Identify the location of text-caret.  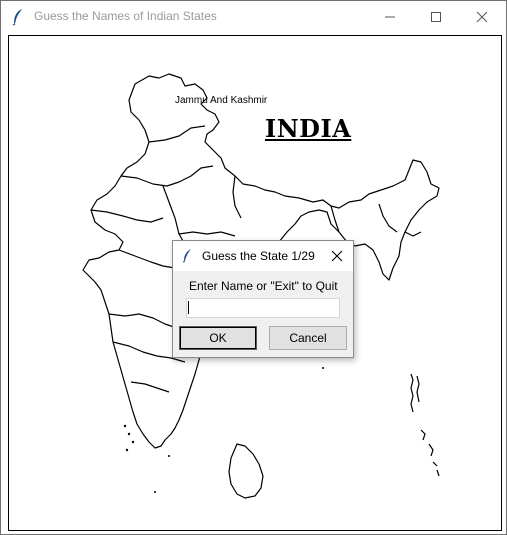
(188, 307).